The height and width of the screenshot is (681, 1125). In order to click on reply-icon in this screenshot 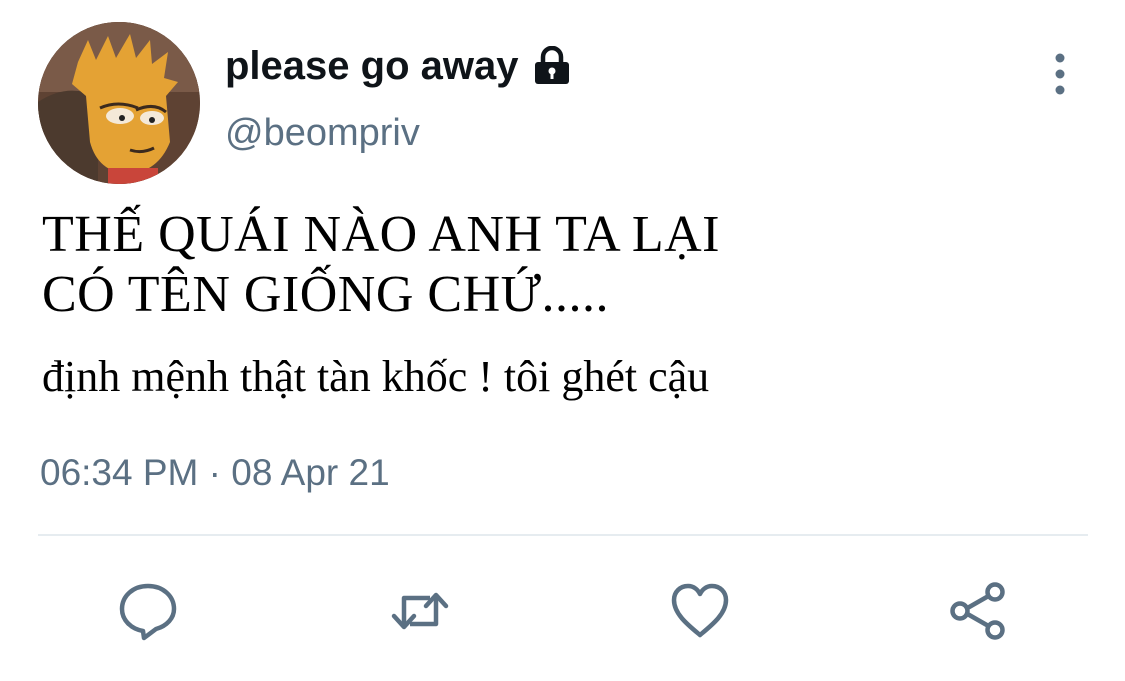, I will do `click(148, 612)`.